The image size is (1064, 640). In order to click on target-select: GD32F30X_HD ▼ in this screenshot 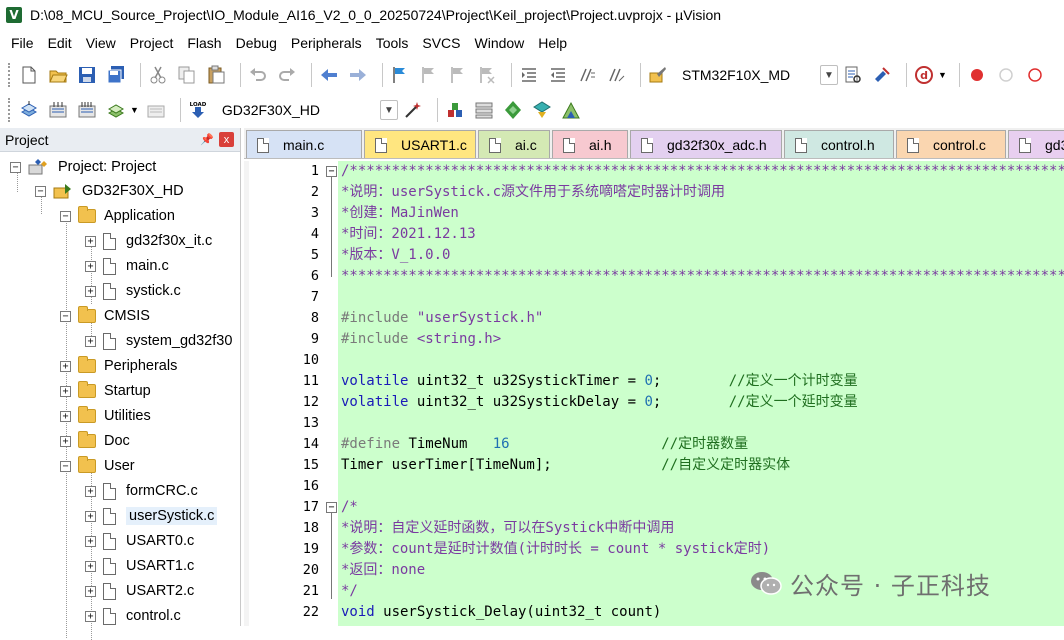, I will do `click(309, 110)`.